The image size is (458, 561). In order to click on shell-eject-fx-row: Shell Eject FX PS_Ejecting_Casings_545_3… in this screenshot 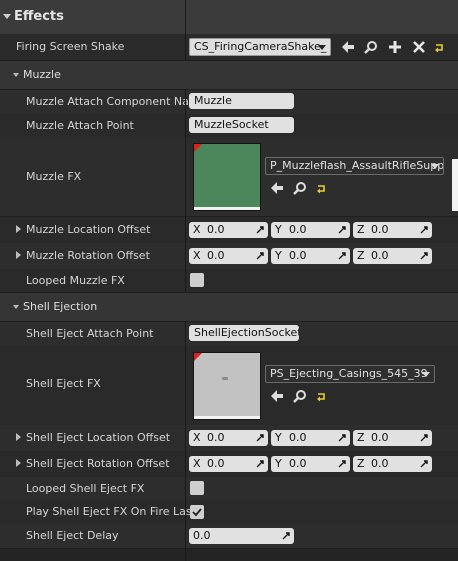, I will do `click(229, 386)`.